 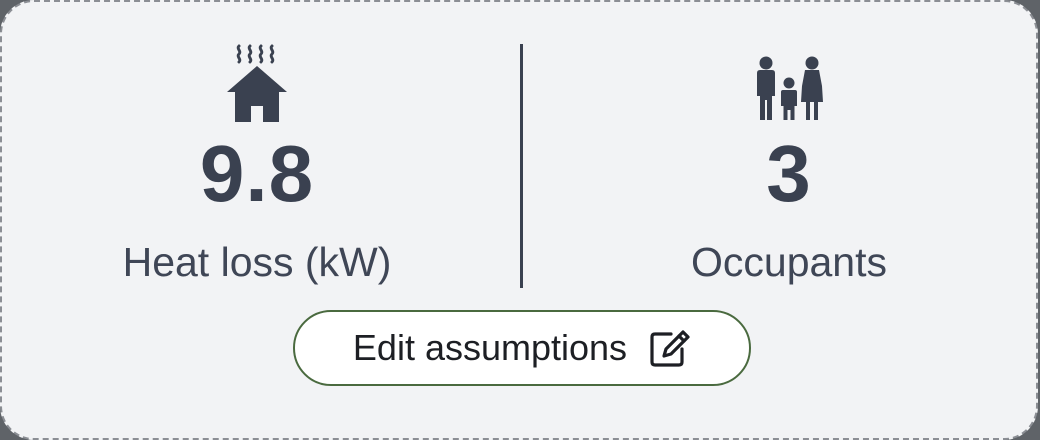 I want to click on edit-assumptions-label: Edit assumptions, so click(x=490, y=347).